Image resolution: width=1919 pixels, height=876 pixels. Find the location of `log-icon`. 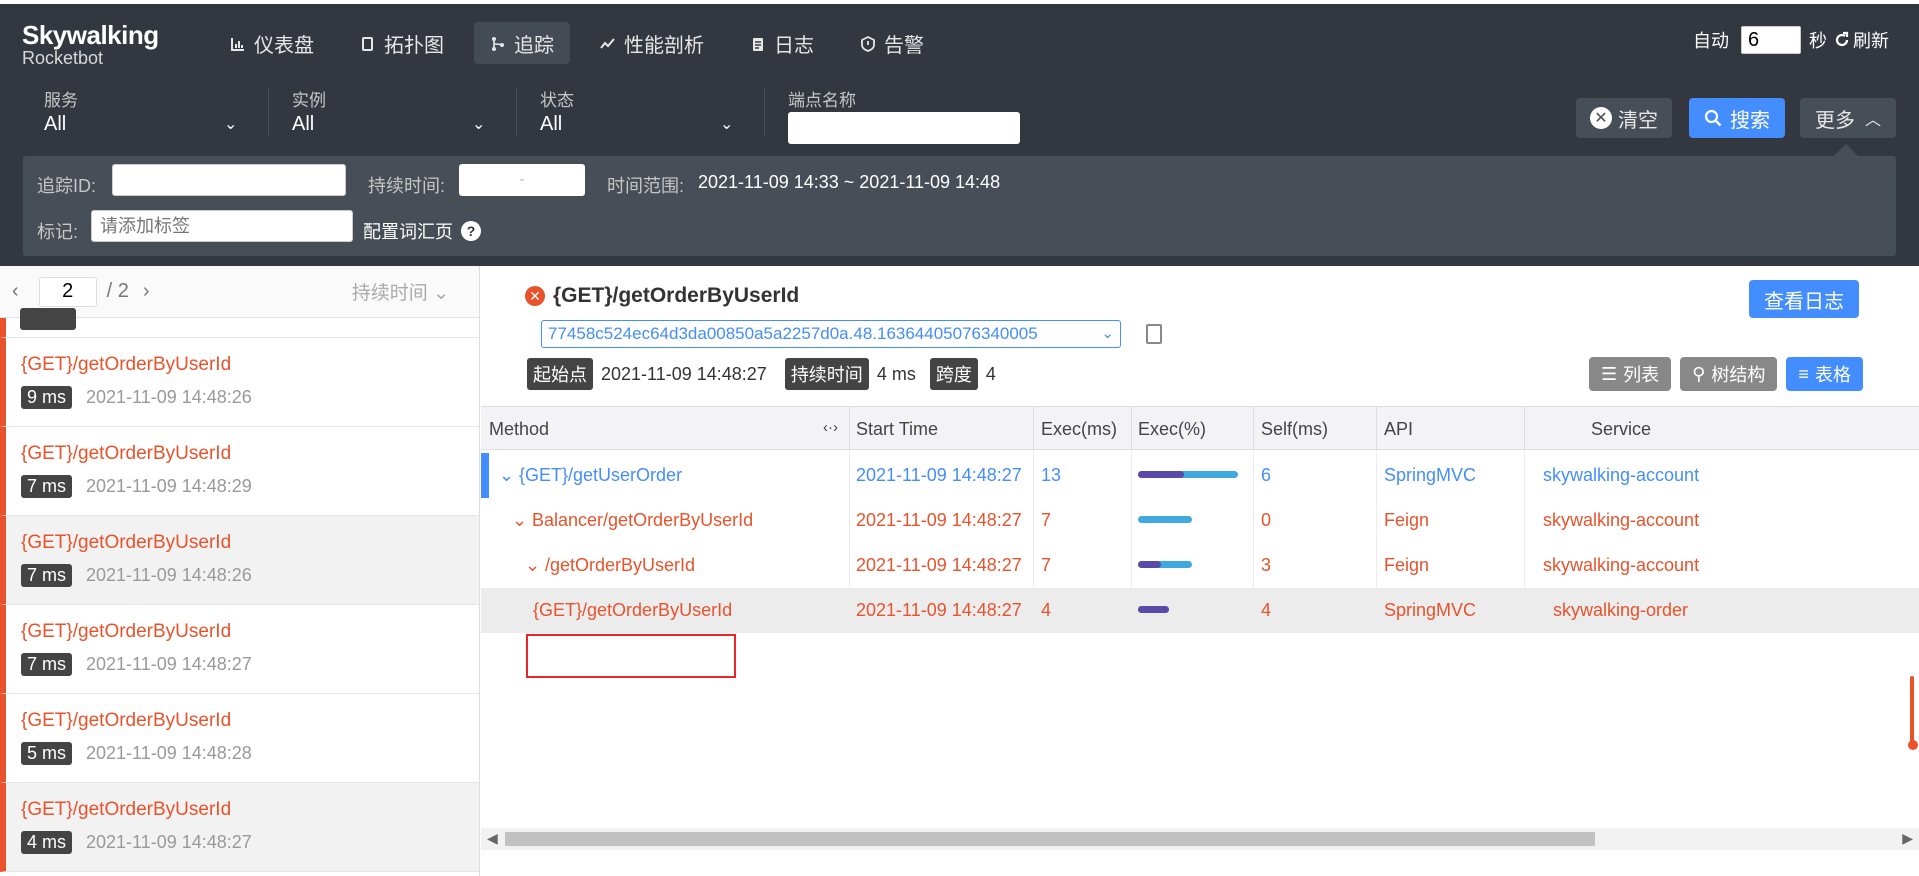

log-icon is located at coordinates (758, 43).